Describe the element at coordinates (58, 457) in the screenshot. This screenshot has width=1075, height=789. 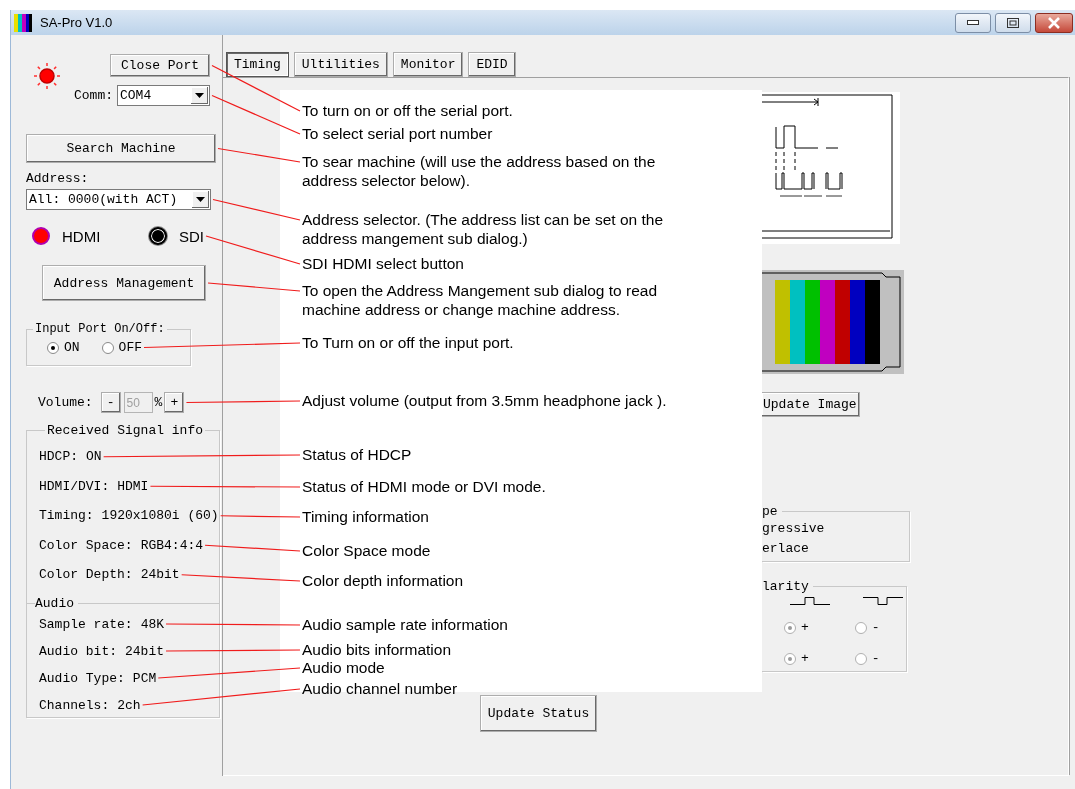
I see `info-label: HDCP:` at that location.